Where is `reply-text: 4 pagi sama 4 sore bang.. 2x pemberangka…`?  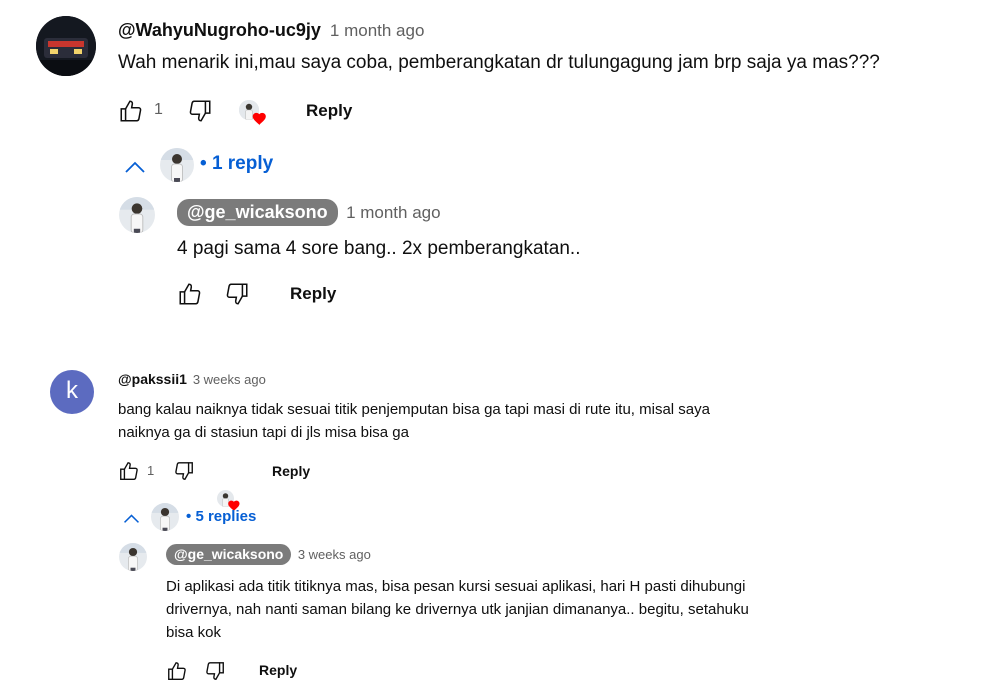
reply-text: 4 pagi sama 4 sore bang.. 2x pemberangka… is located at coordinates (379, 248).